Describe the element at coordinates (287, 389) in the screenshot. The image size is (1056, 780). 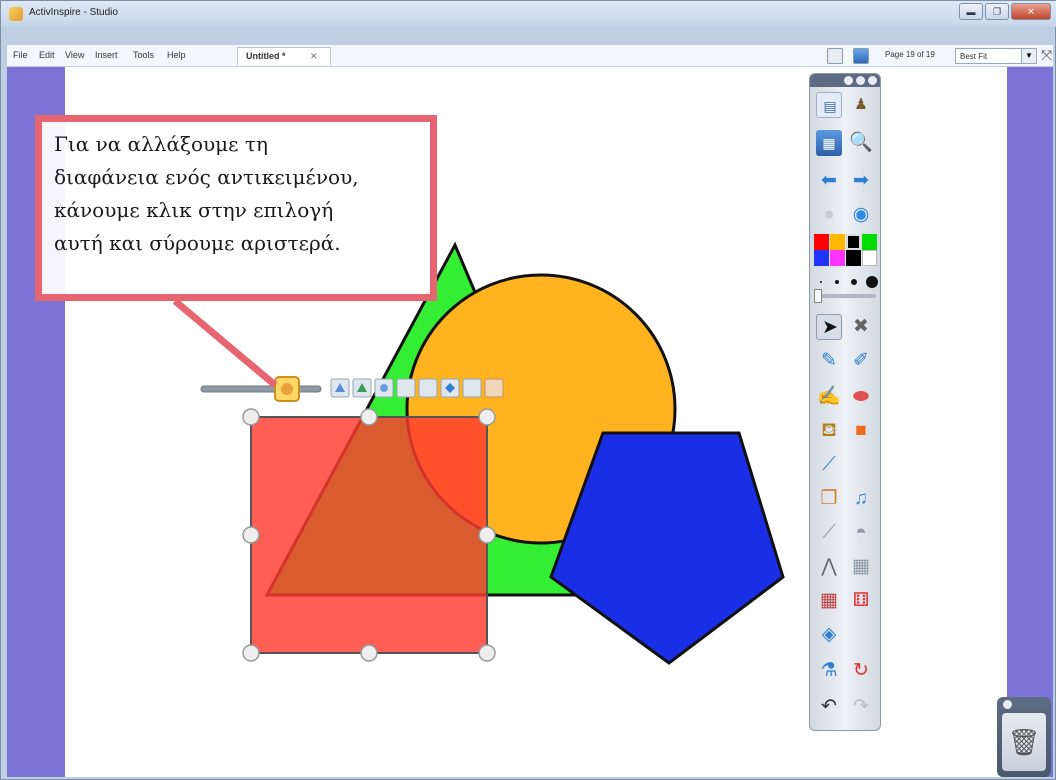
I see `slider-thumb-dot` at that location.